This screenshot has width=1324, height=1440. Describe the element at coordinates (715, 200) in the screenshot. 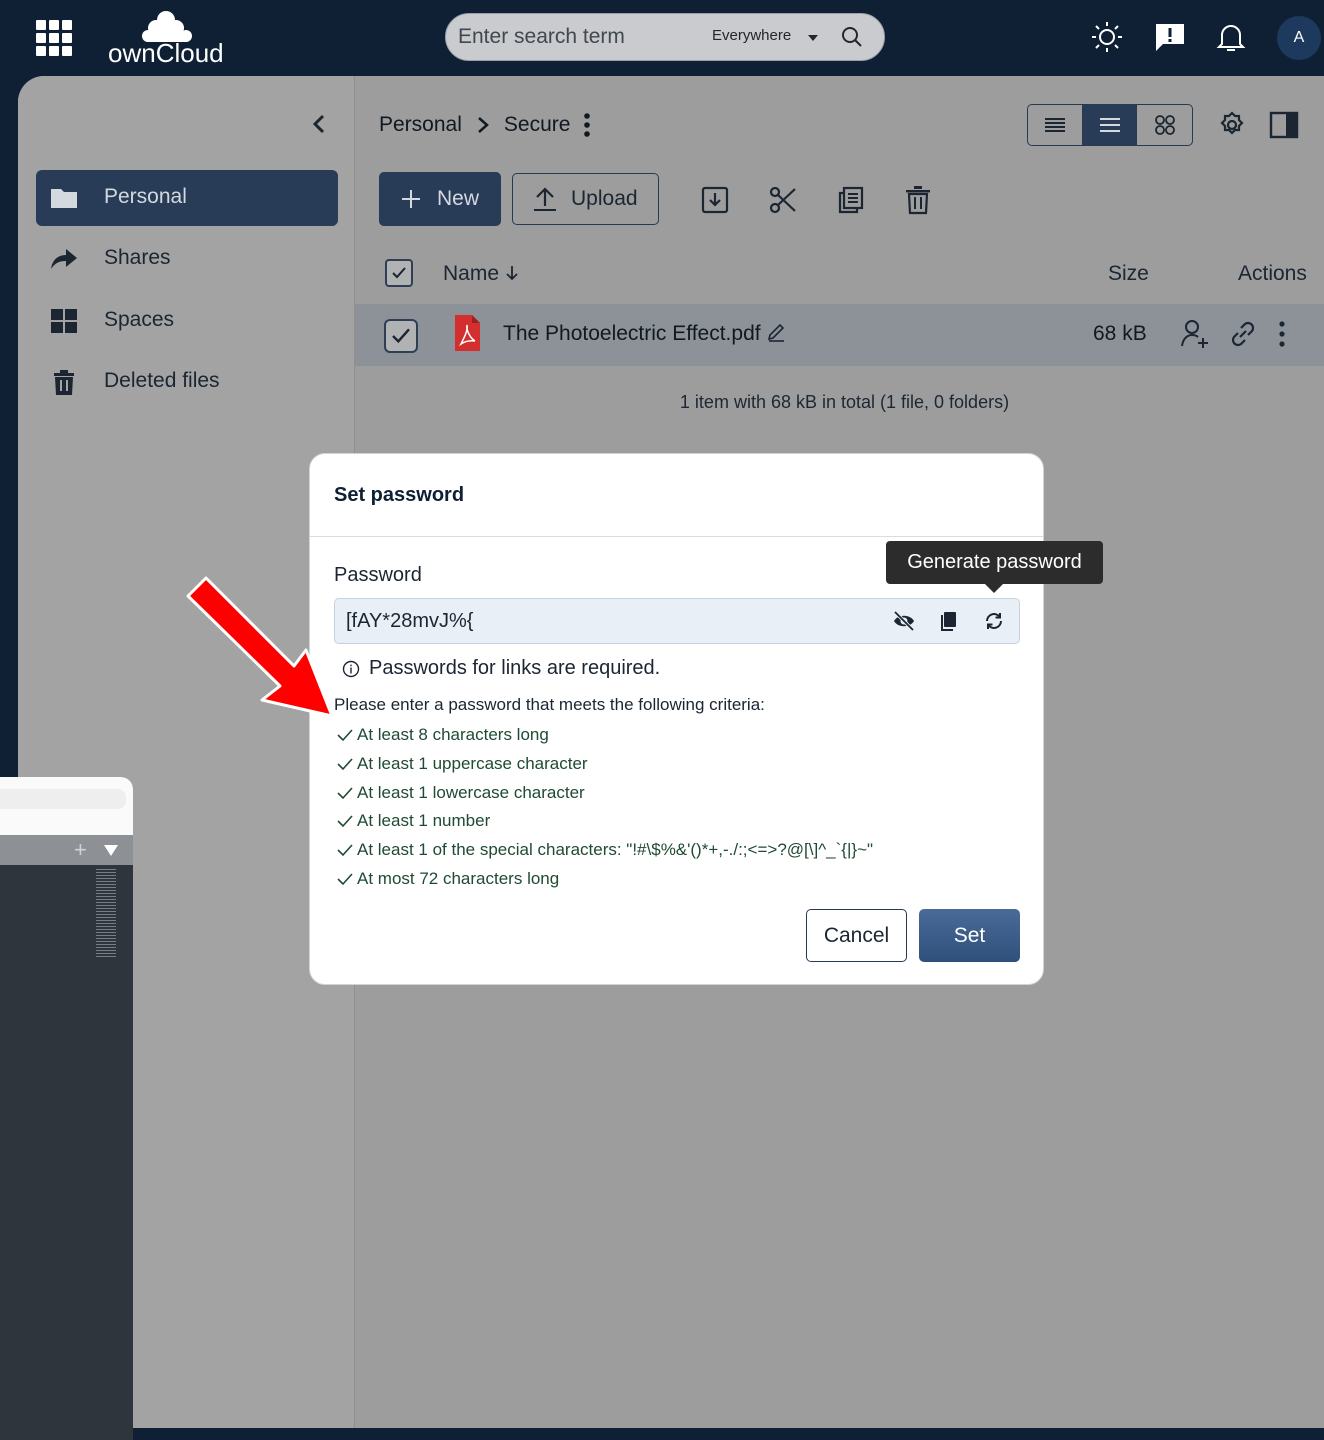

I see `download-icon` at that location.